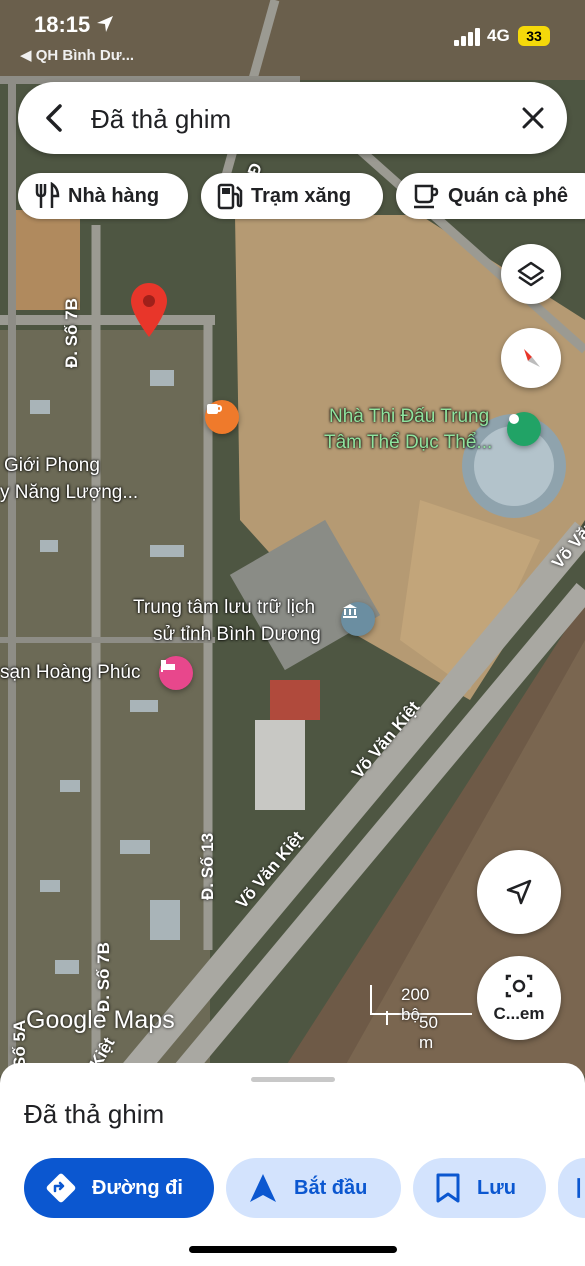 The image size is (585, 1266). What do you see at coordinates (301, 195) in the screenshot?
I see `chip-label: Trạm xăng` at bounding box center [301, 195].